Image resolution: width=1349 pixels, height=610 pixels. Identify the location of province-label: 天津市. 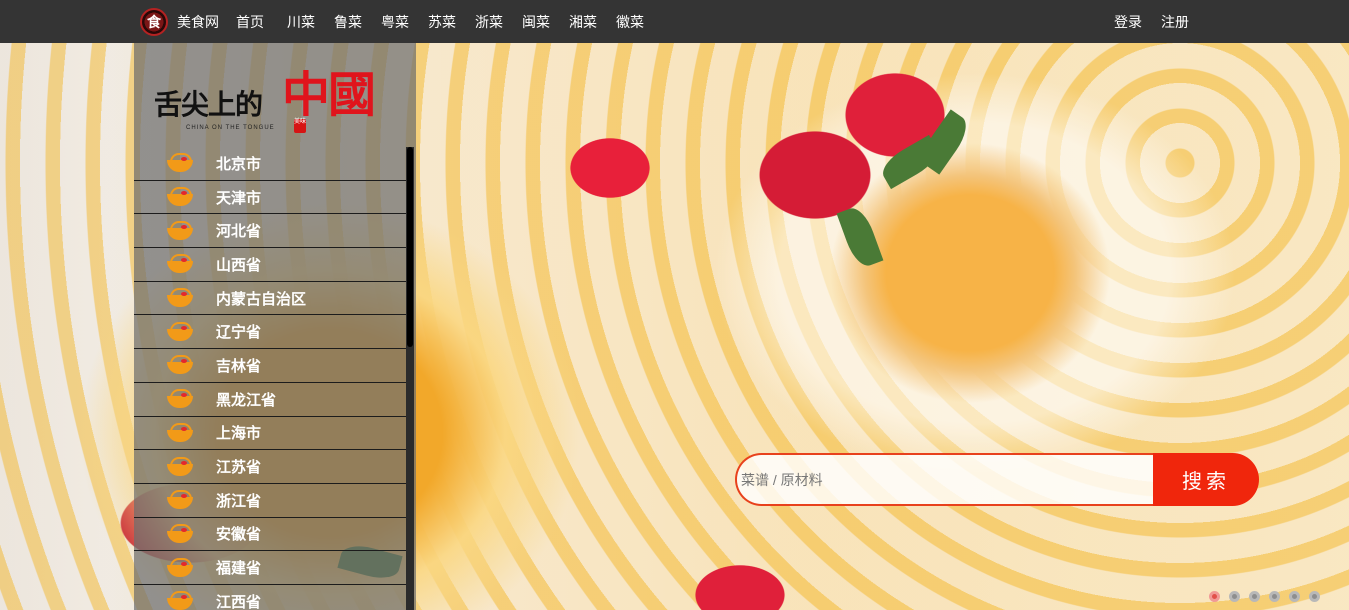
(239, 197).